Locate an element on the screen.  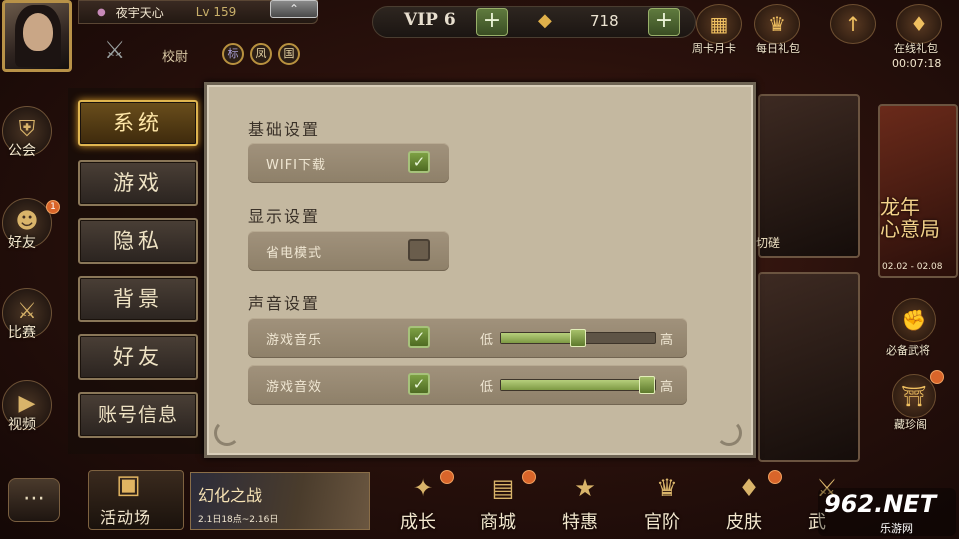
setting-row-power-saving: 省电模式 is located at coordinates (348, 251).